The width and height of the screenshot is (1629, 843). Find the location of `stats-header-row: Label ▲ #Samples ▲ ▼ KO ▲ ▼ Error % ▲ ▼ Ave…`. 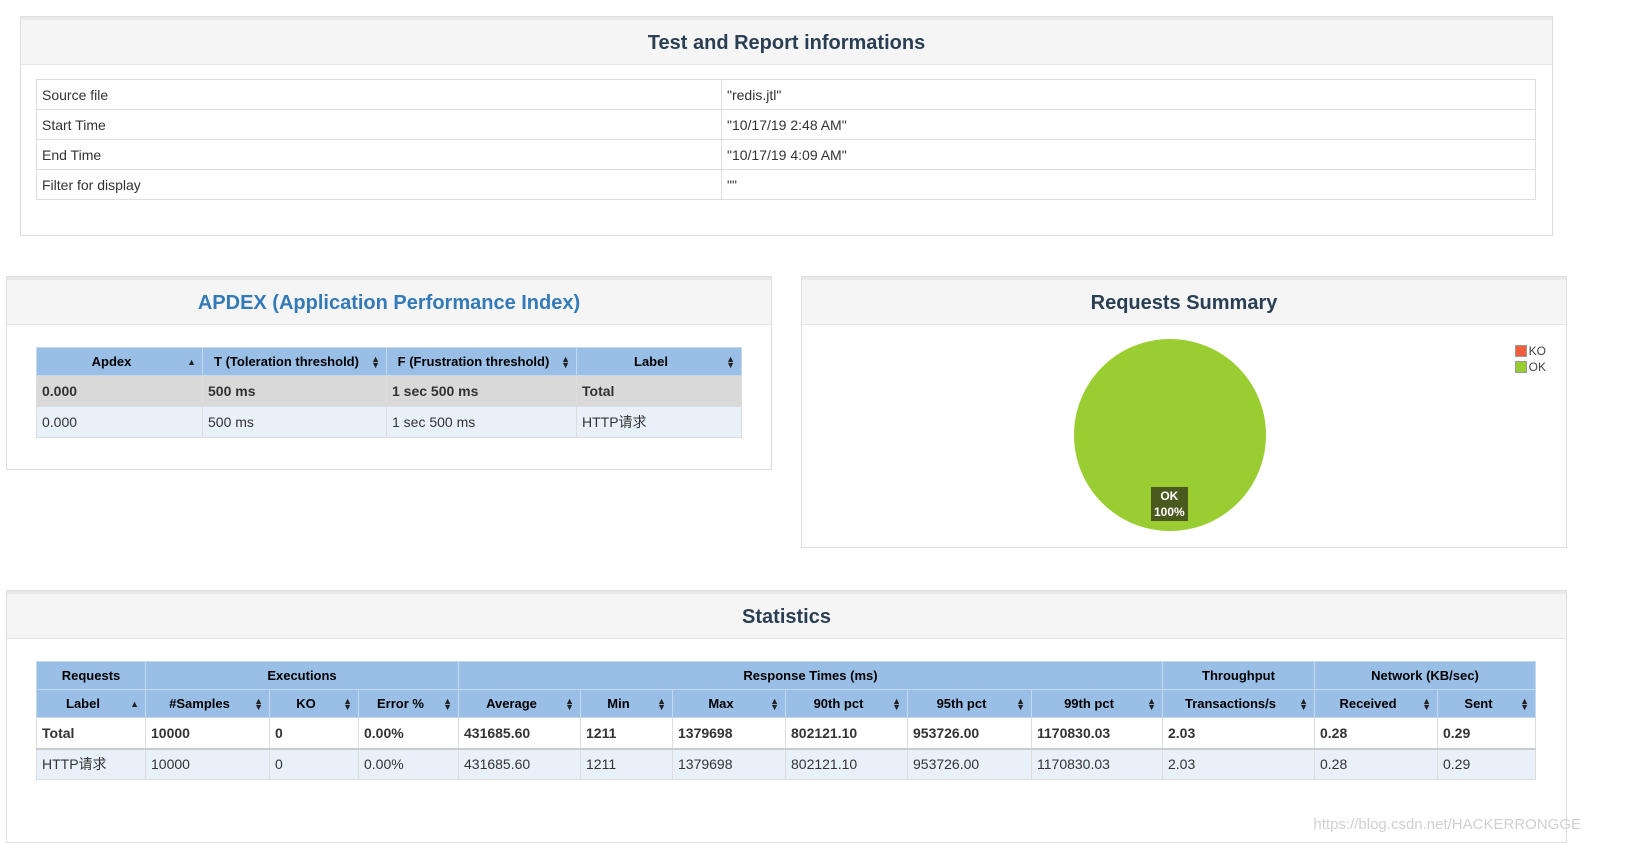

stats-header-row: Label ▲ #Samples ▲ ▼ KO ▲ ▼ Error % ▲ ▼ Ave… is located at coordinates (786, 703).